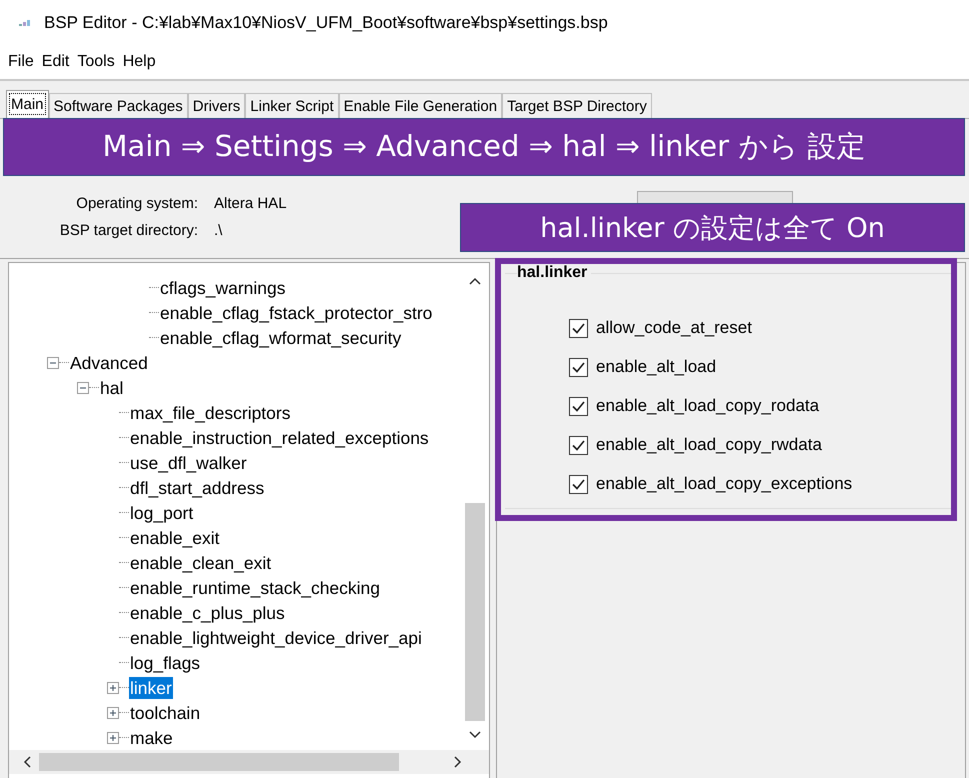 Image resolution: width=969 pixels, height=778 pixels. Describe the element at coordinates (219, 230) in the screenshot. I see `field-value: .\` at that location.